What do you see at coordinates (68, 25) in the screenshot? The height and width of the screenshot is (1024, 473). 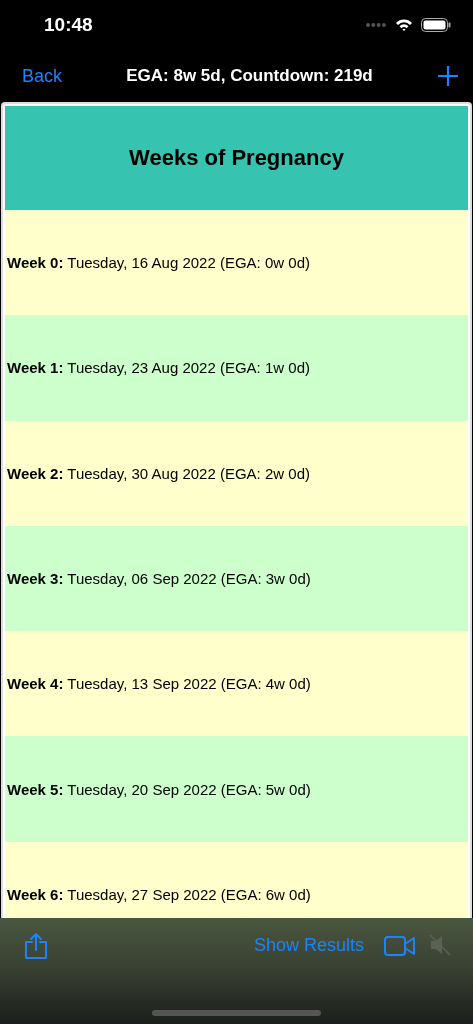 I see `status-time: 10:48` at bounding box center [68, 25].